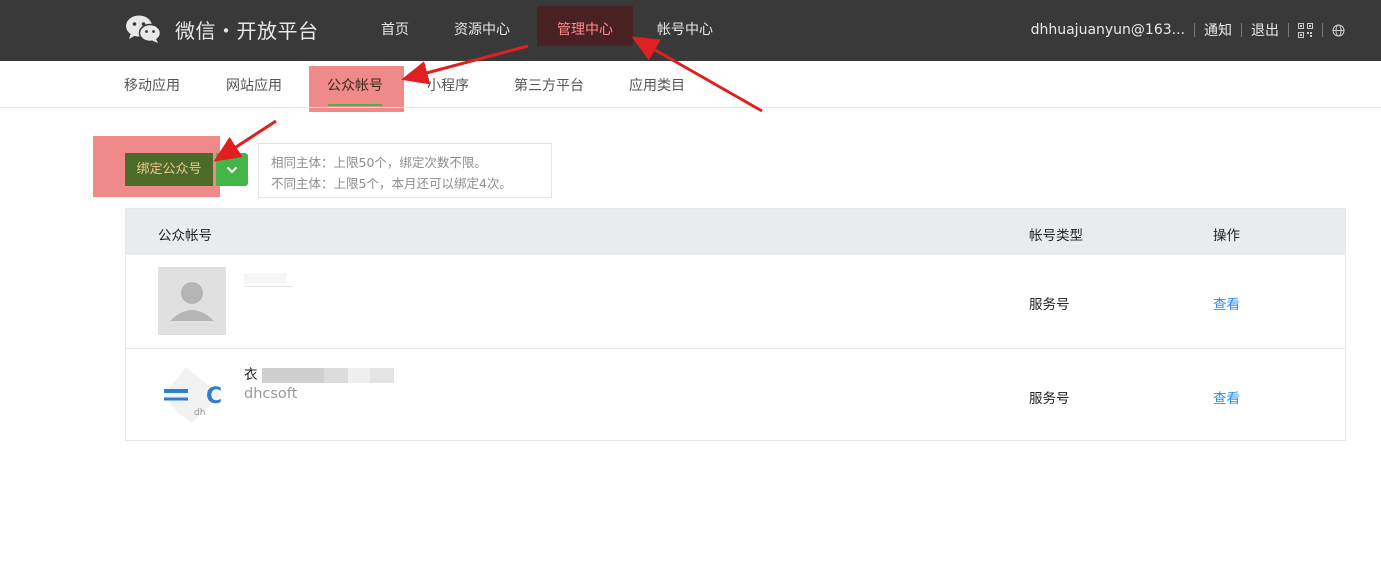  I want to click on logo: 微信・开放平台, so click(222, 29).